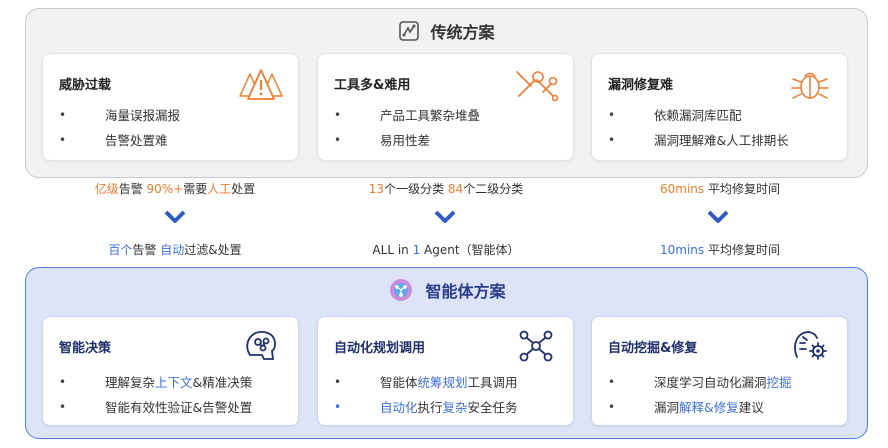  What do you see at coordinates (675, 115) in the screenshot?
I see `list-item: • 依赖漏洞库匹配` at bounding box center [675, 115].